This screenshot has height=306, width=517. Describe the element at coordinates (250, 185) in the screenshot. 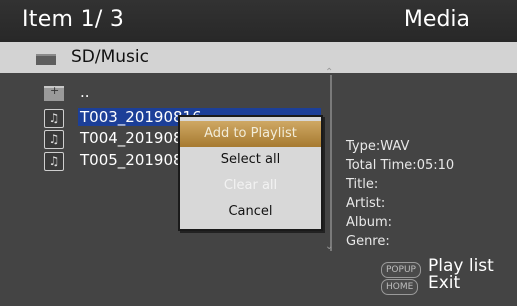

I see `menu-item-clear-all: Clear all` at that location.